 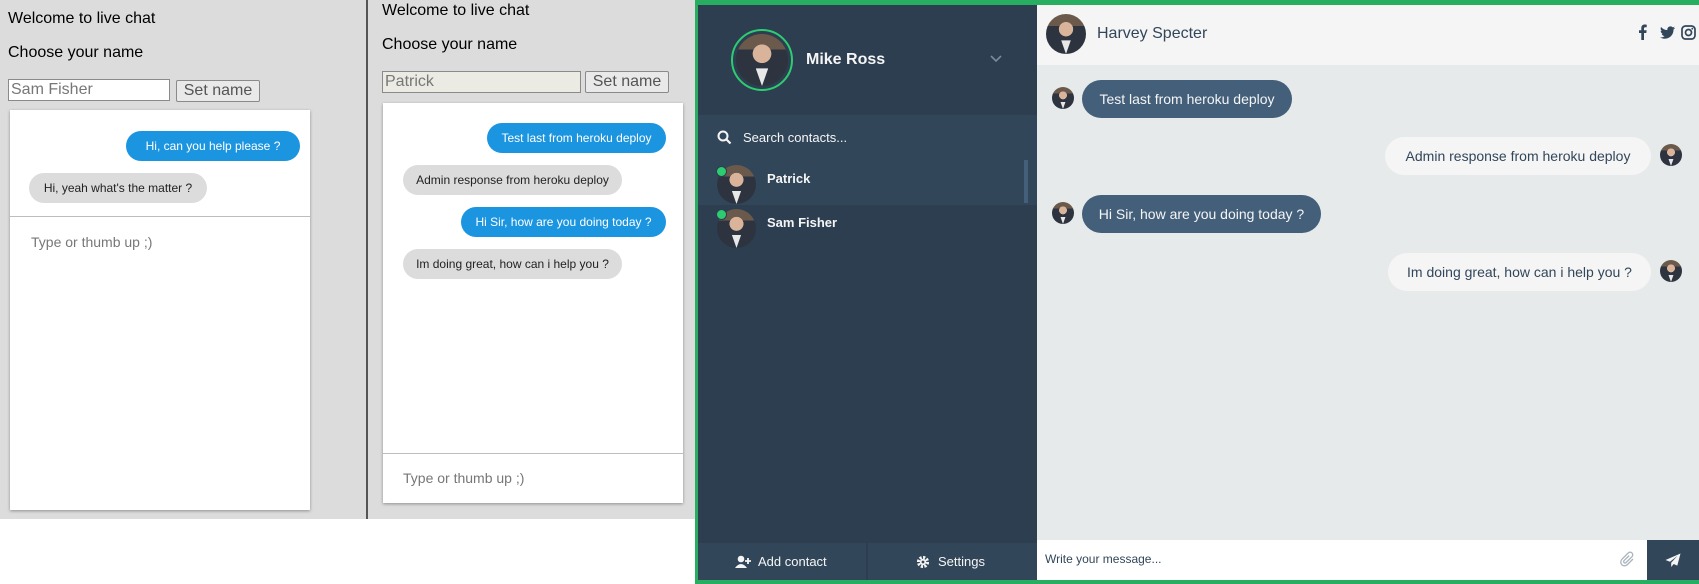 What do you see at coordinates (996, 59) in the screenshot?
I see `chevron-down-icon` at bounding box center [996, 59].